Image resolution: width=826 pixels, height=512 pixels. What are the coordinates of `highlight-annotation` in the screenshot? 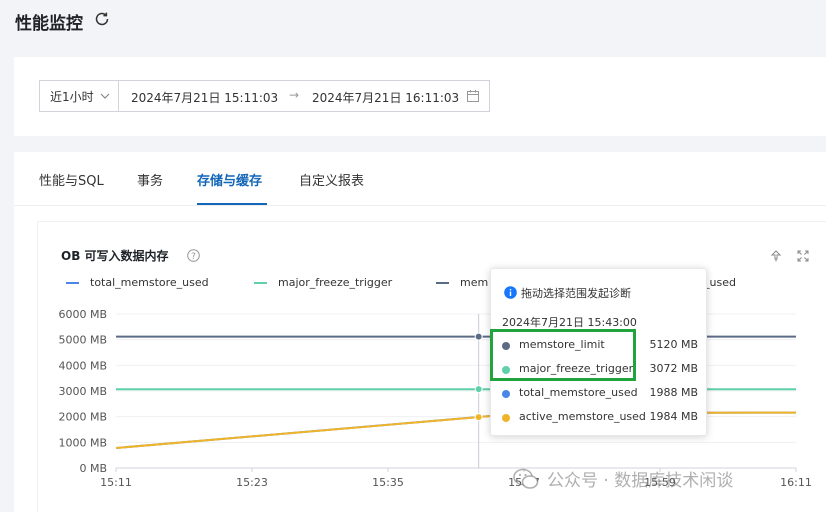 It's located at (563, 355).